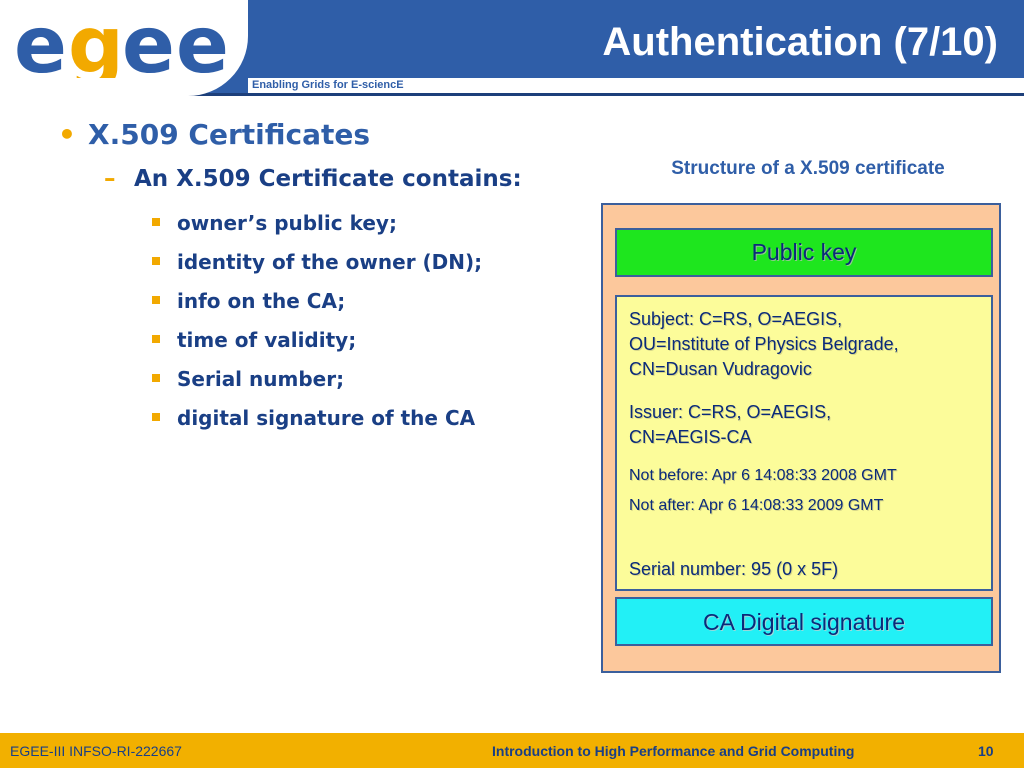 The width and height of the screenshot is (1024, 768). What do you see at coordinates (730, 412) in the screenshot?
I see `issuer-line: Issuer: C=RS, O=AEGIS,` at bounding box center [730, 412].